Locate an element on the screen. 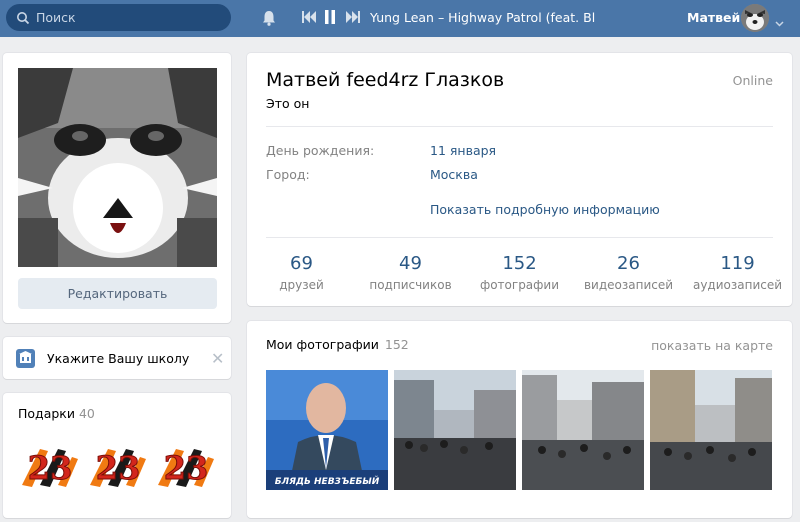 This screenshot has width=800, height=522. counter-videos: 26 видеозаписей is located at coordinates (628, 272).